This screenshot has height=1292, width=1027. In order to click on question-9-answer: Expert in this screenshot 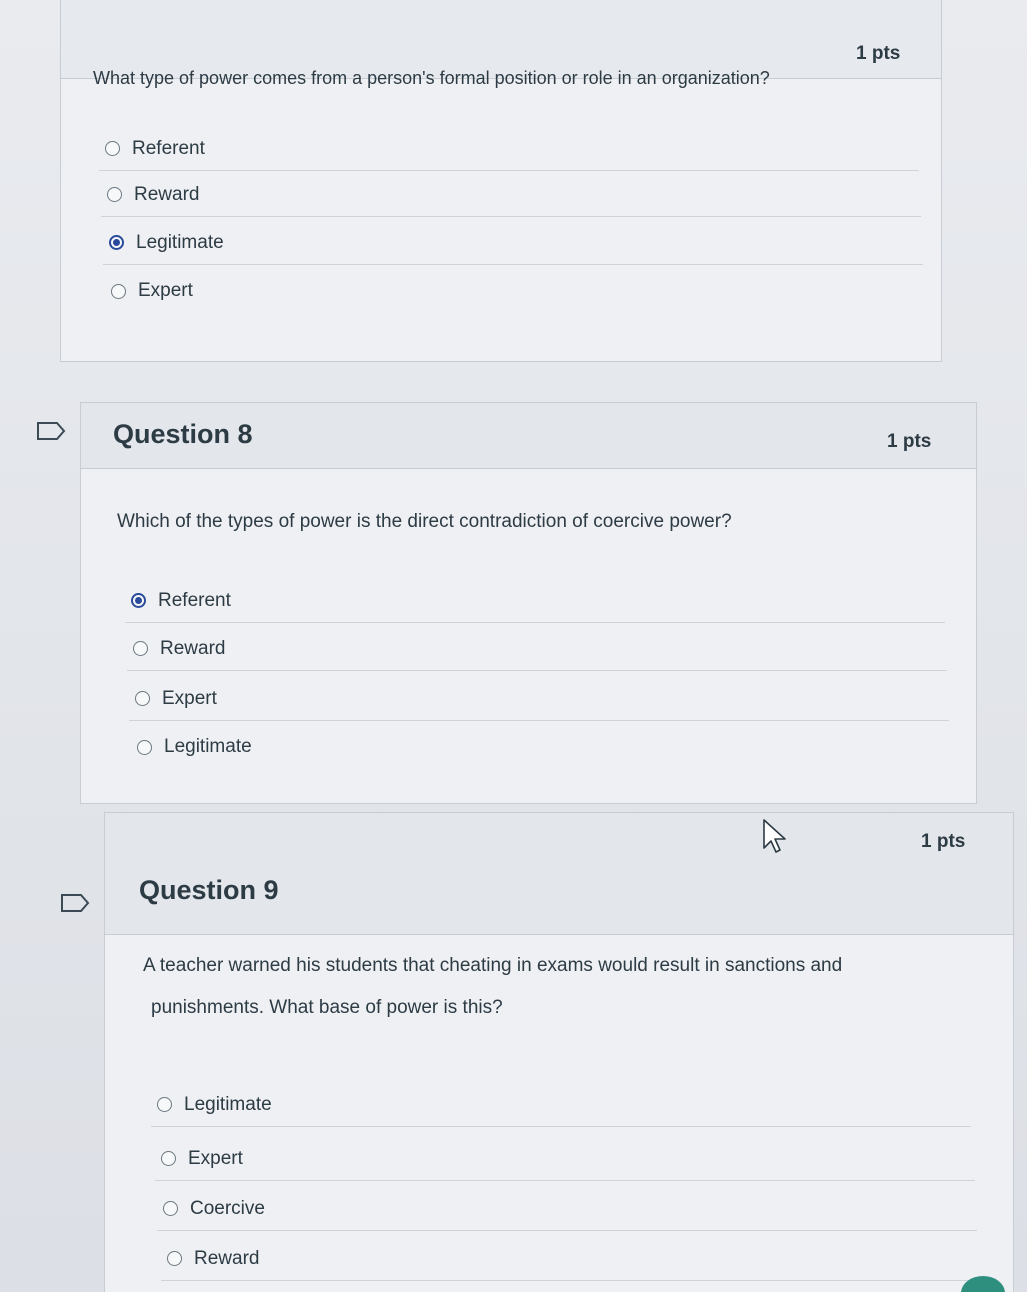, I will do `click(565, 1159)`.